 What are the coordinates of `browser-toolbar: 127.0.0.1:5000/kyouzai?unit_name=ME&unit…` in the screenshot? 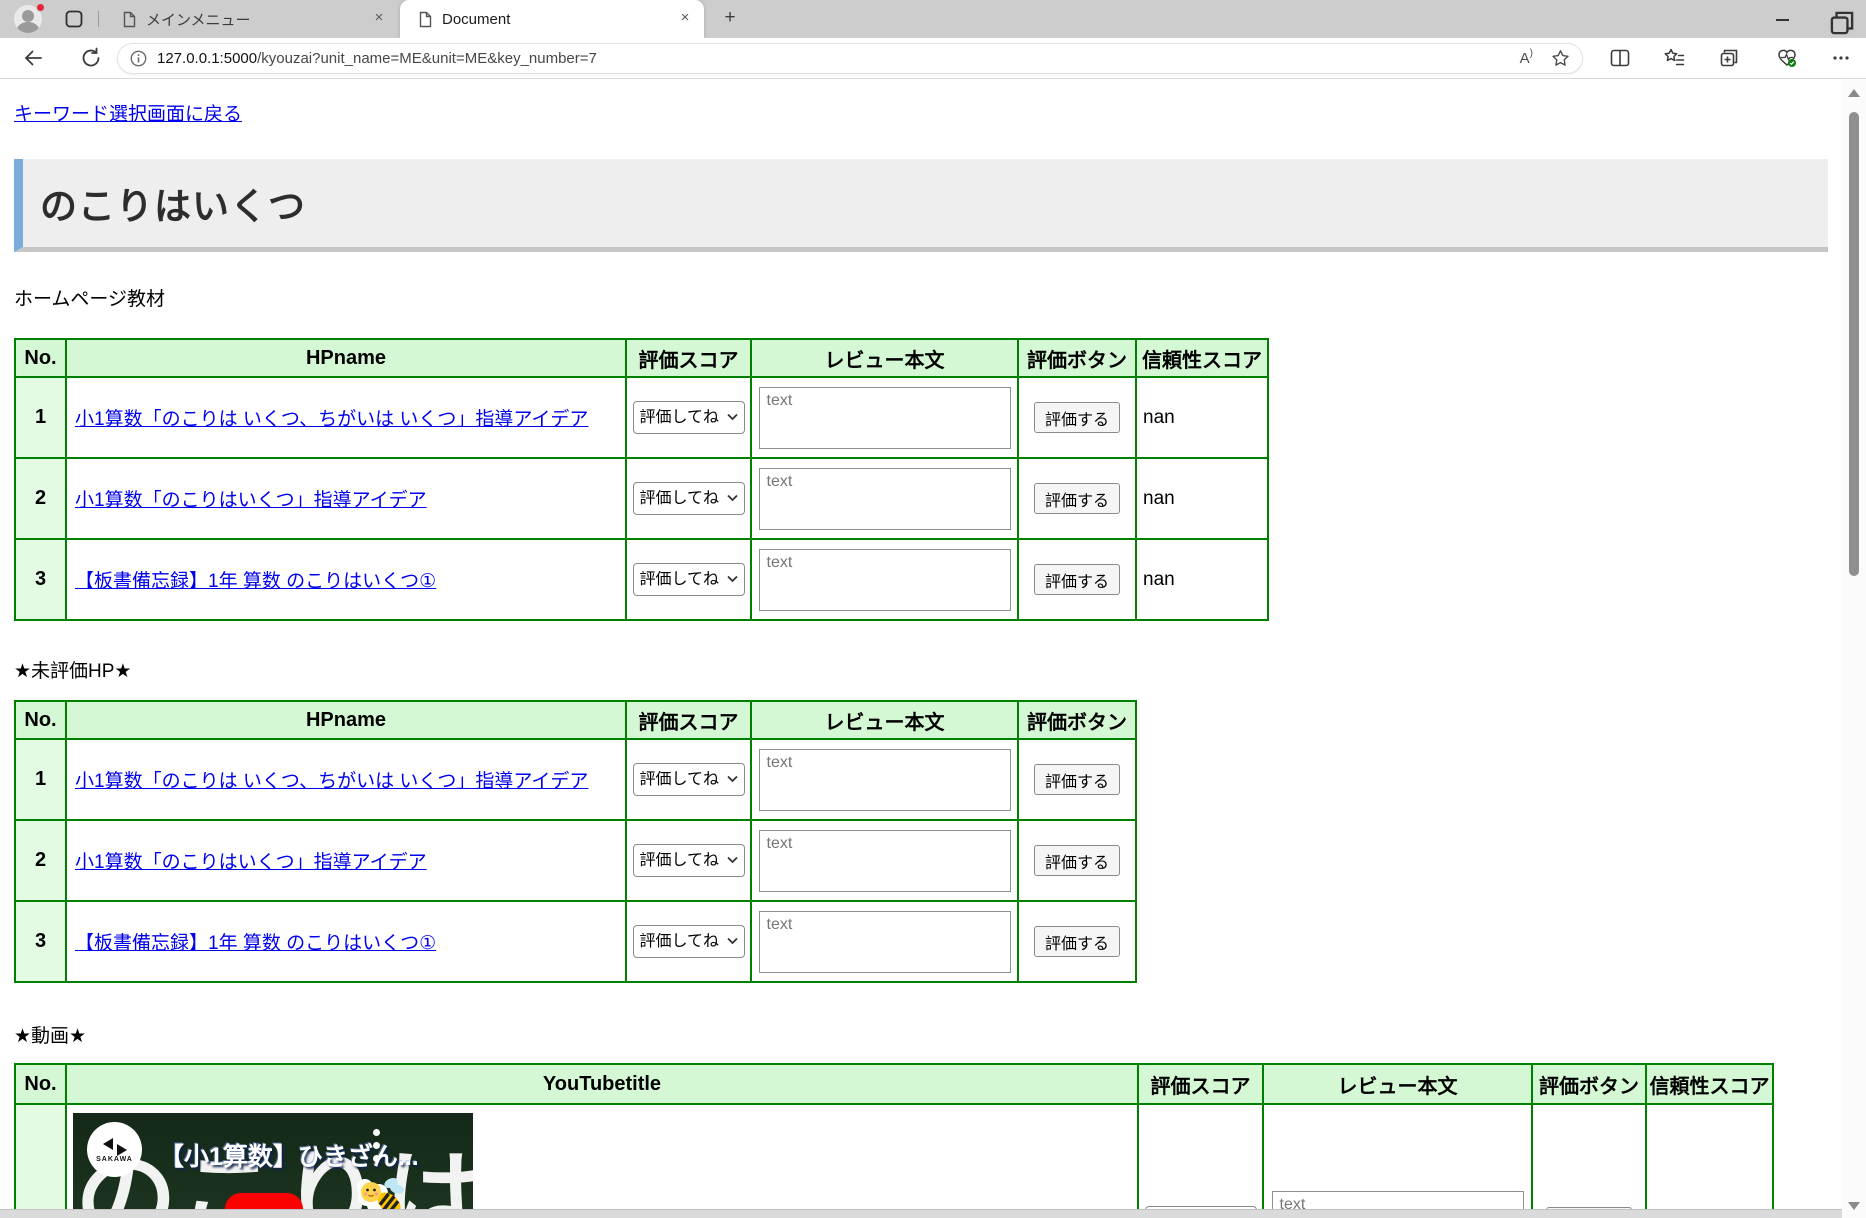 It's located at (933, 58).